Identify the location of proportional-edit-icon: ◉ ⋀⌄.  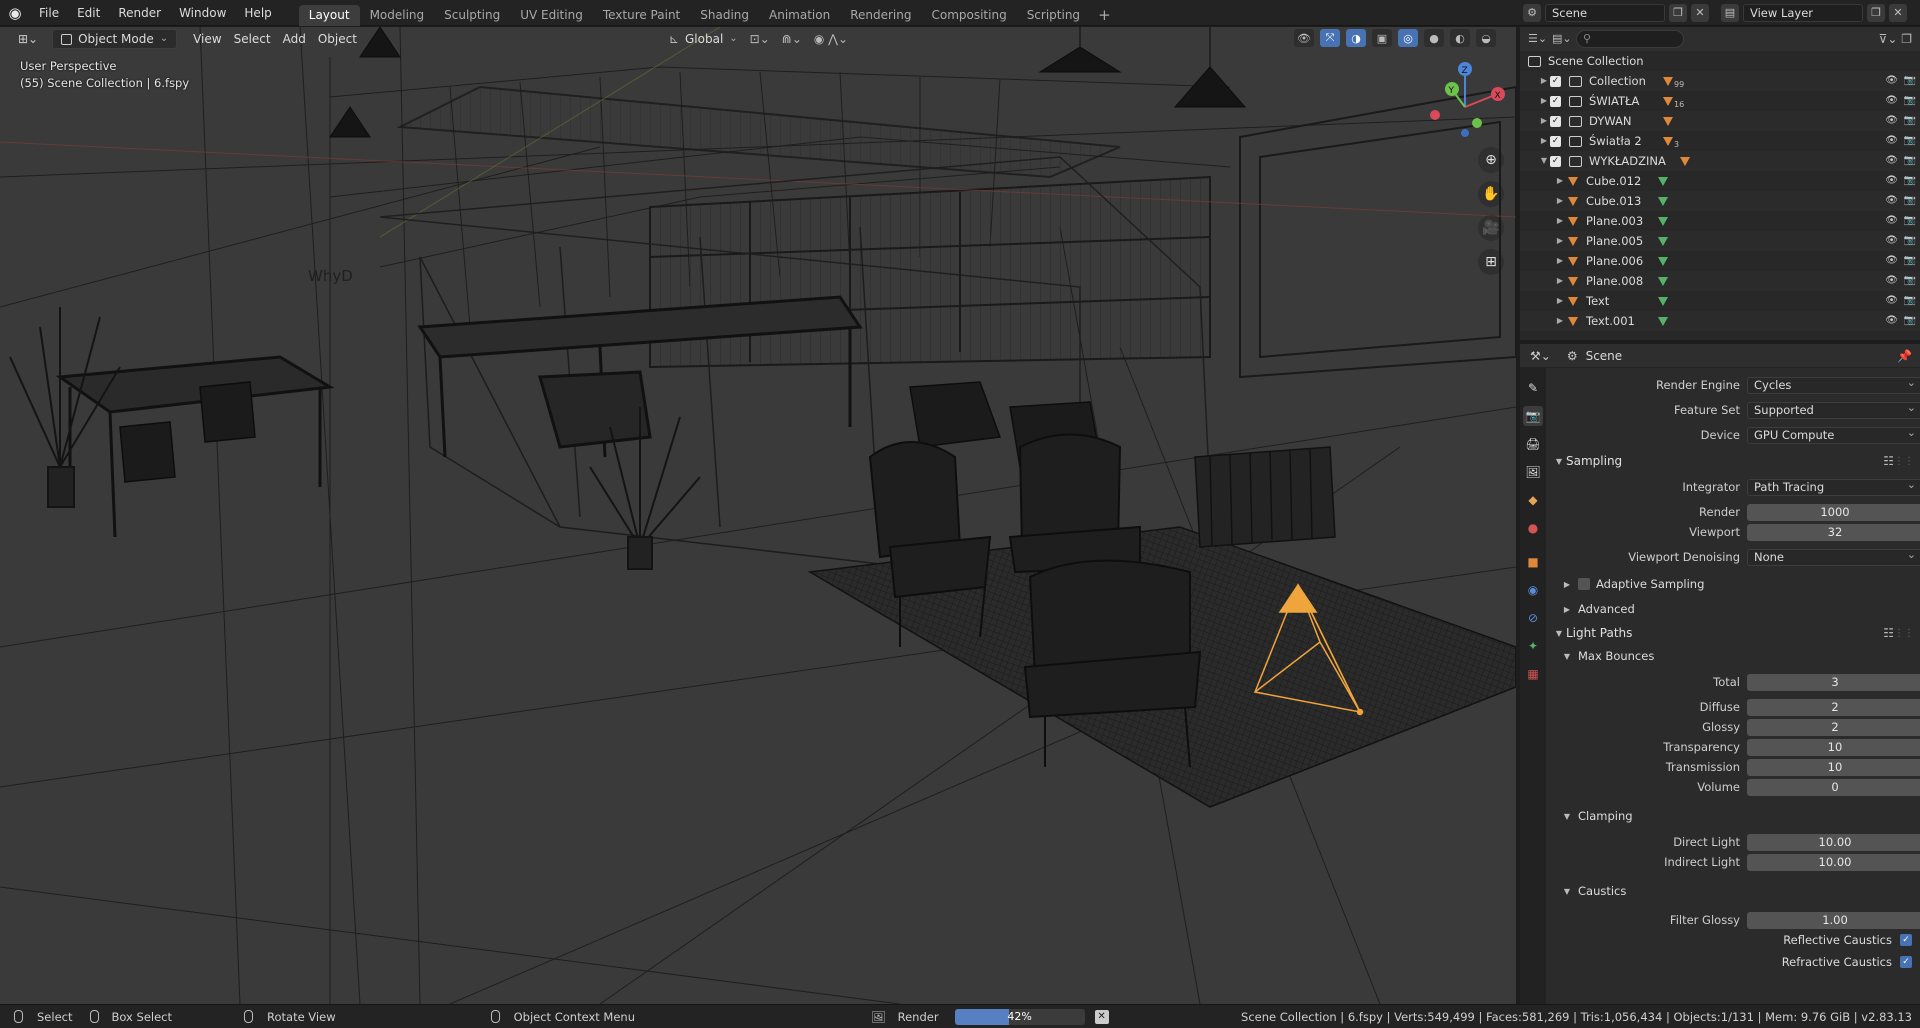
(831, 39).